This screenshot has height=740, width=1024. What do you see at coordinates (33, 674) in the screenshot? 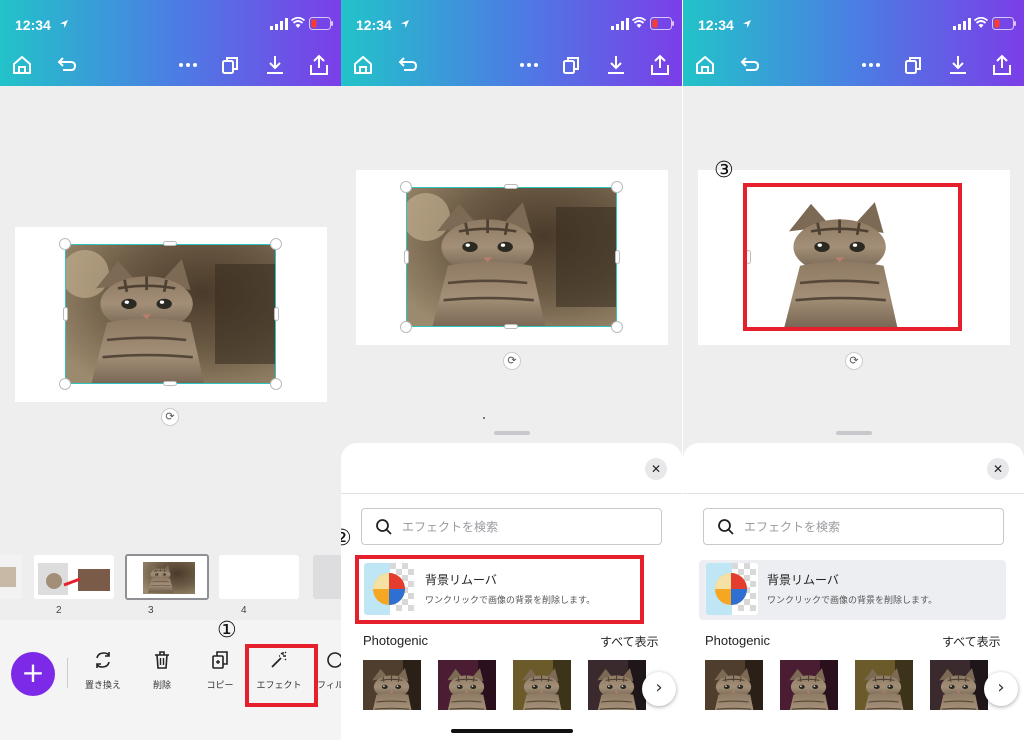
I see `add-button: +` at bounding box center [33, 674].